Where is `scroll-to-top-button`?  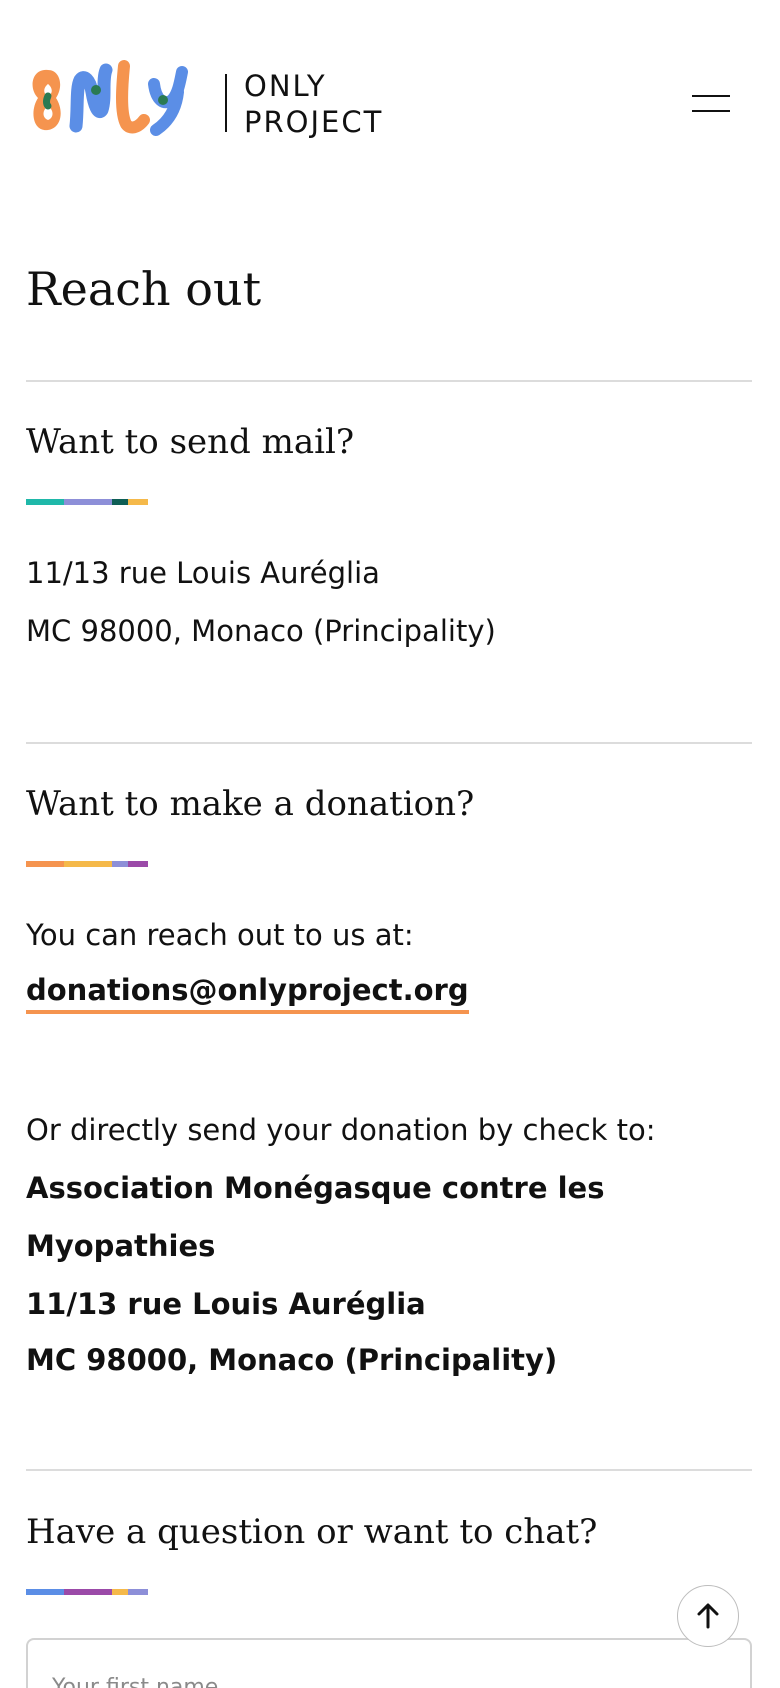
scroll-to-top-button is located at coordinates (708, 1616).